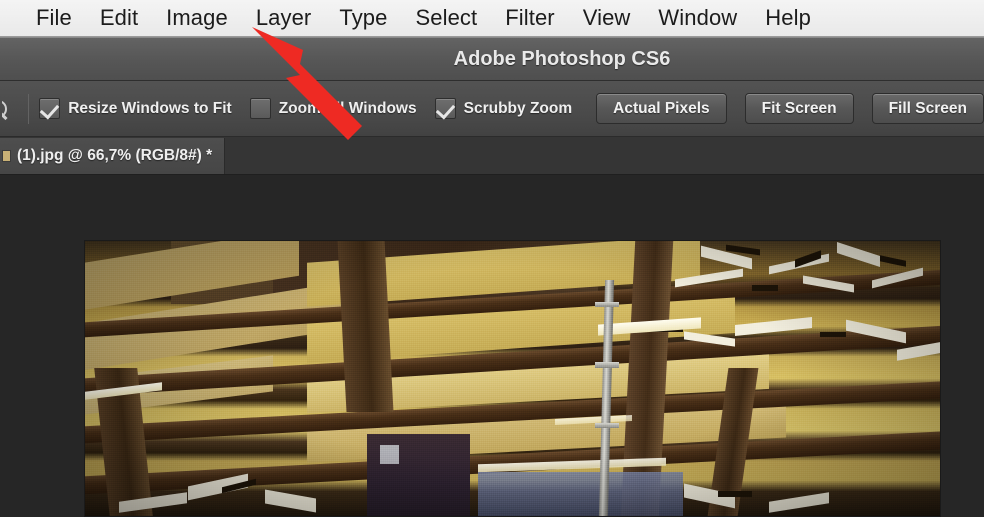 This screenshot has height=517, width=984. I want to click on menu-item-edit: Edit, so click(119, 18).